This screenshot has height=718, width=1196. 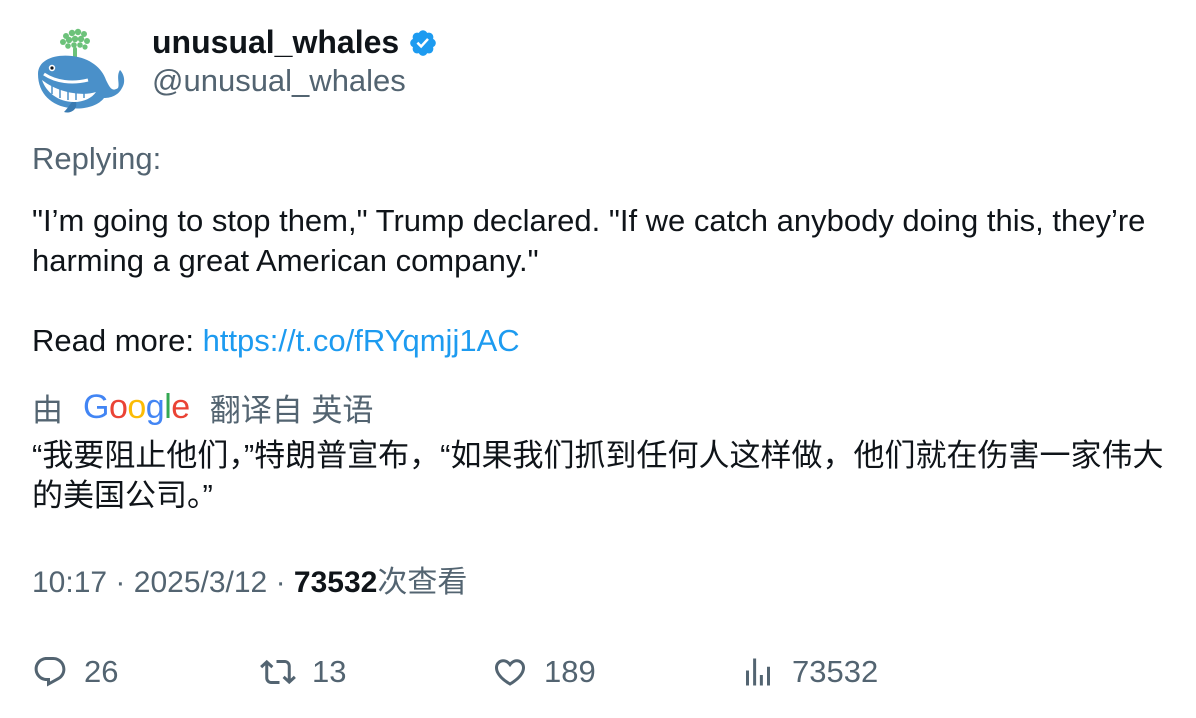 I want to click on views-button: 73532, so click(x=809, y=672).